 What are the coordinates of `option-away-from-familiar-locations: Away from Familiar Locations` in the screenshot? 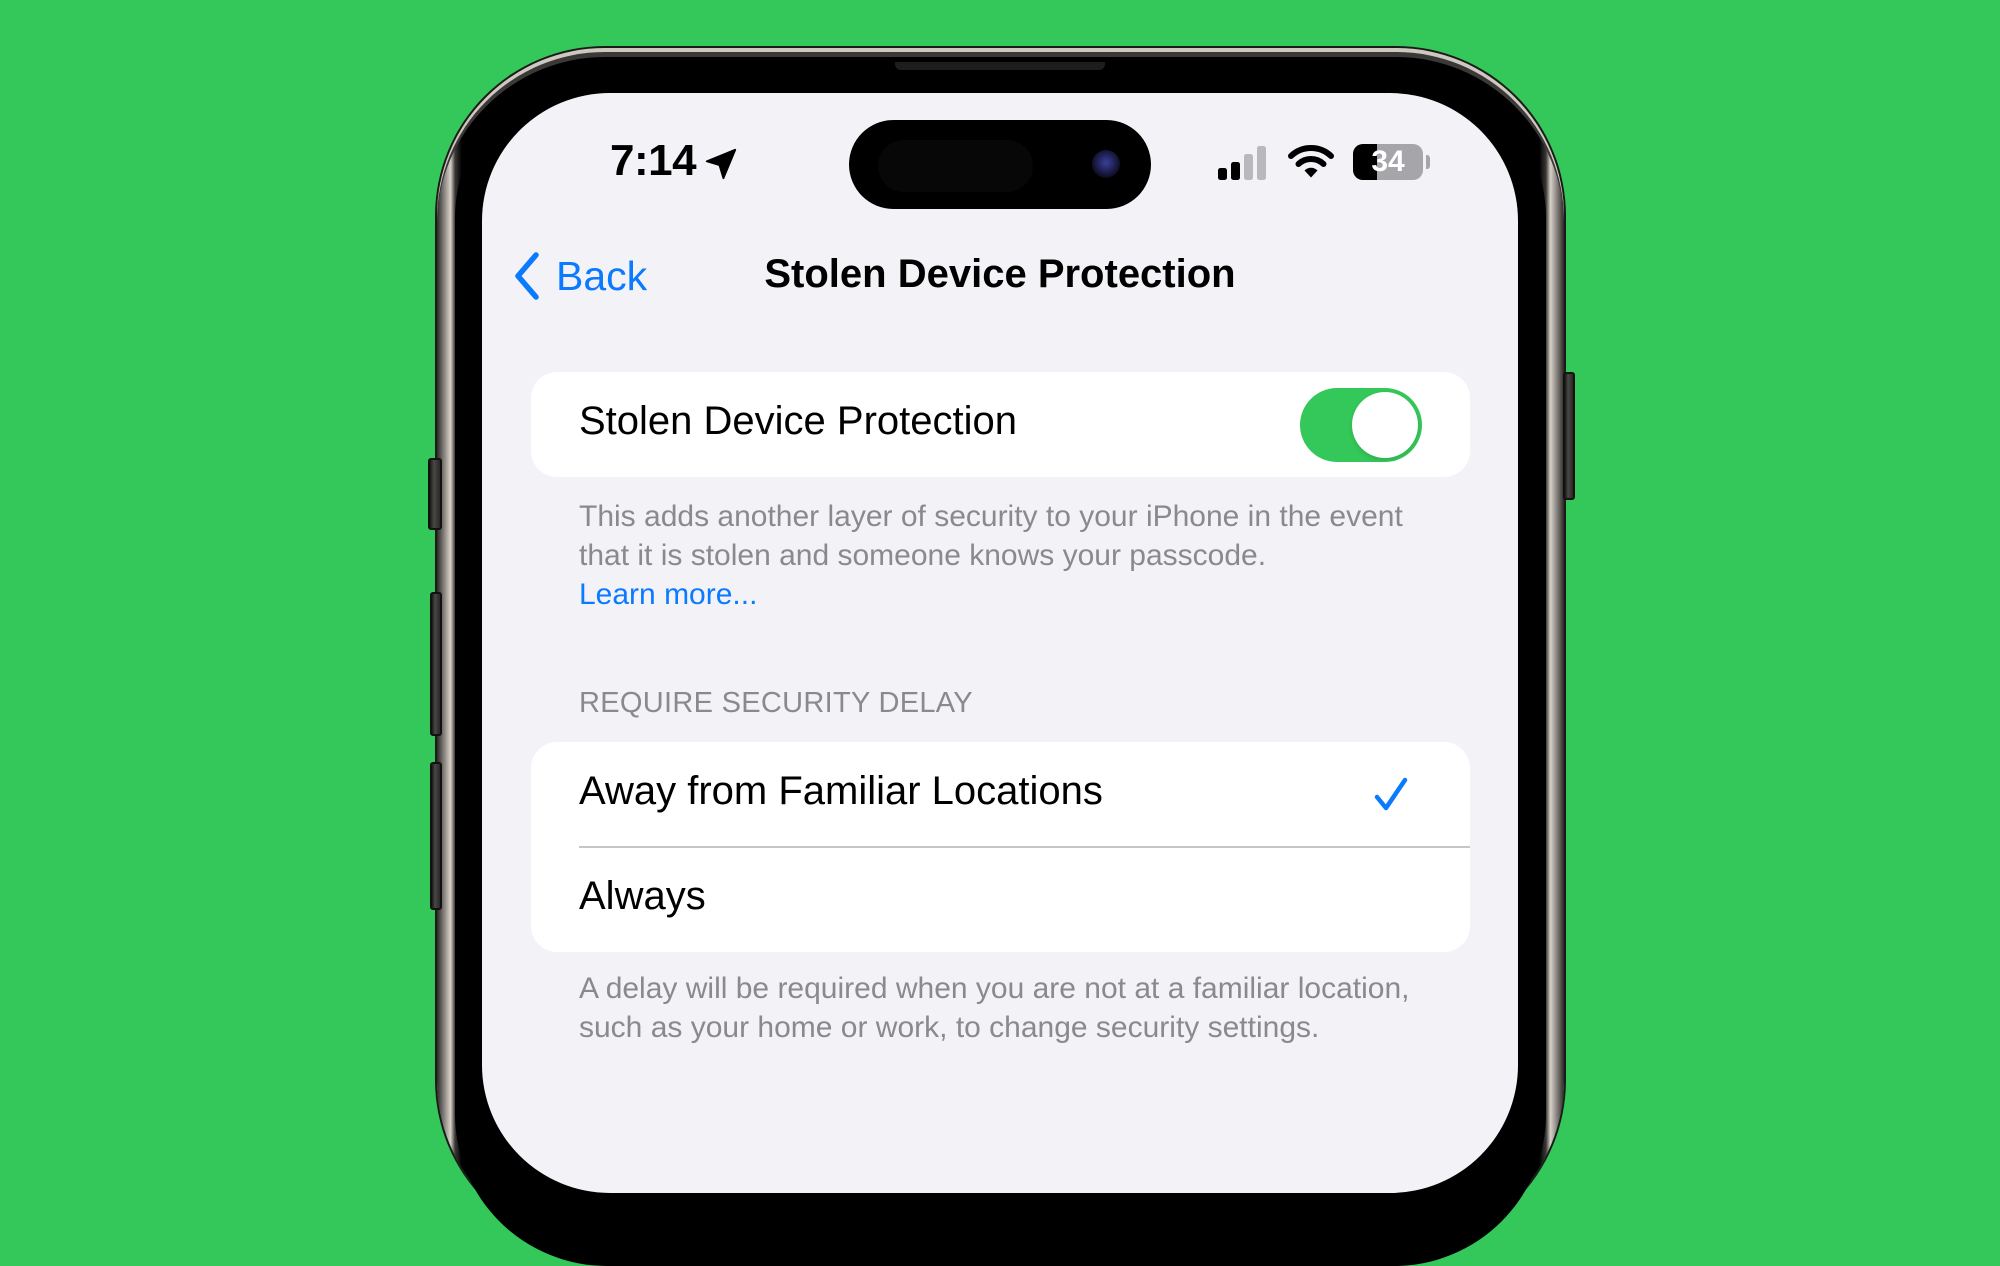 It's located at (1000, 795).